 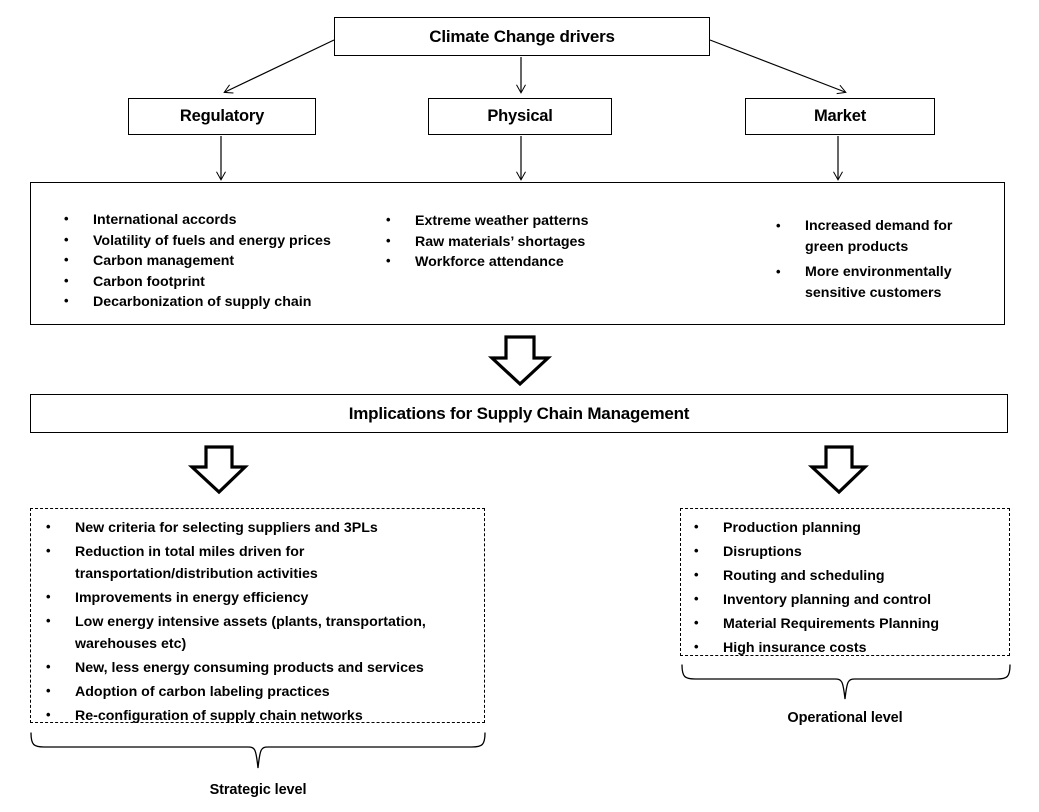 I want to click on list-item: Production planning, so click(x=847, y=527).